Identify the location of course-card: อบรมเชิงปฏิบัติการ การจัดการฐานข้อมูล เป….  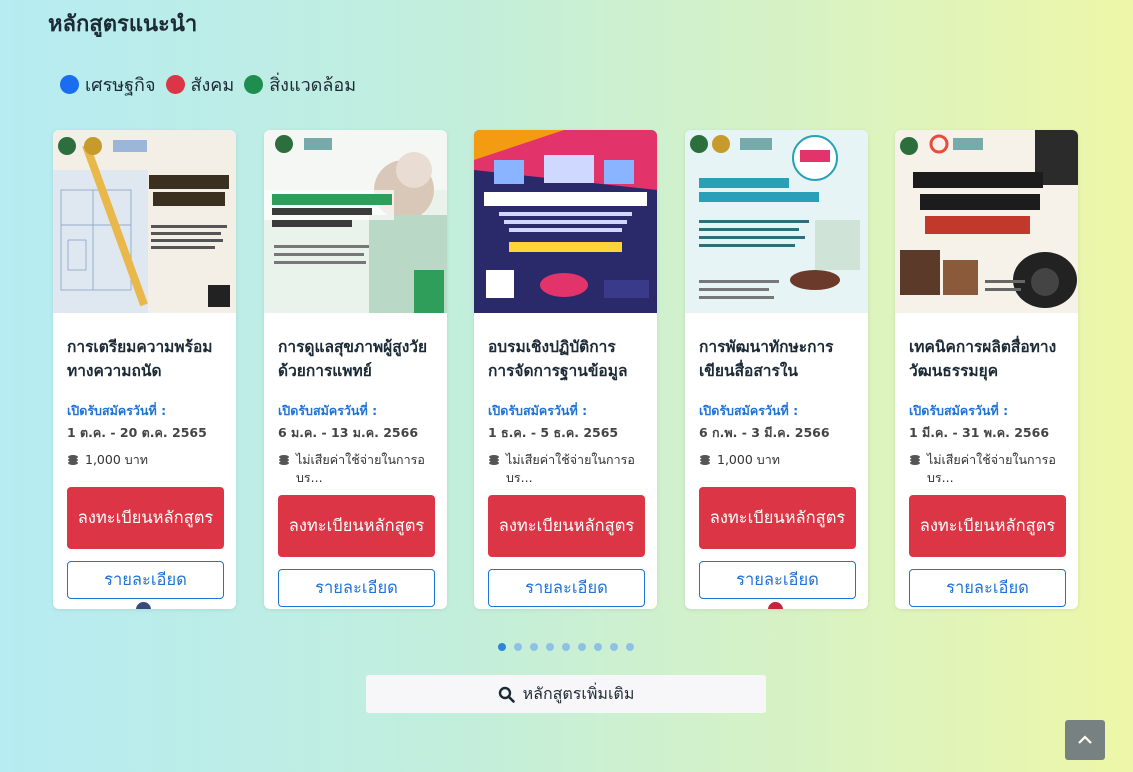
(565, 369).